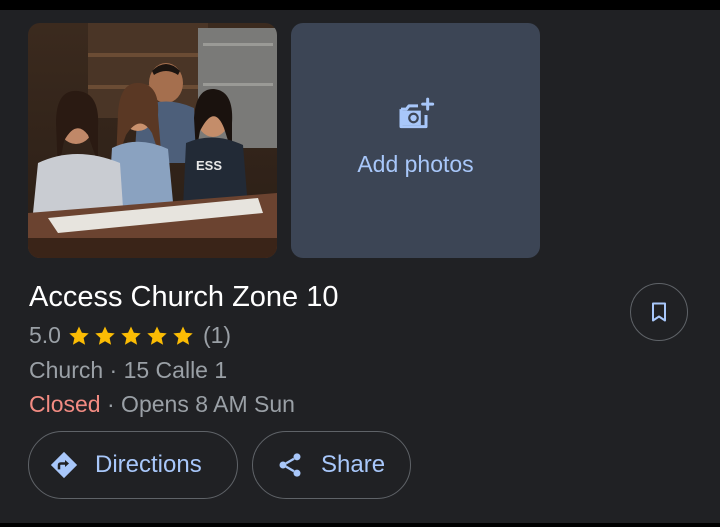 The height and width of the screenshot is (527, 720). What do you see at coordinates (360, 525) in the screenshot?
I see `bottom-bar` at bounding box center [360, 525].